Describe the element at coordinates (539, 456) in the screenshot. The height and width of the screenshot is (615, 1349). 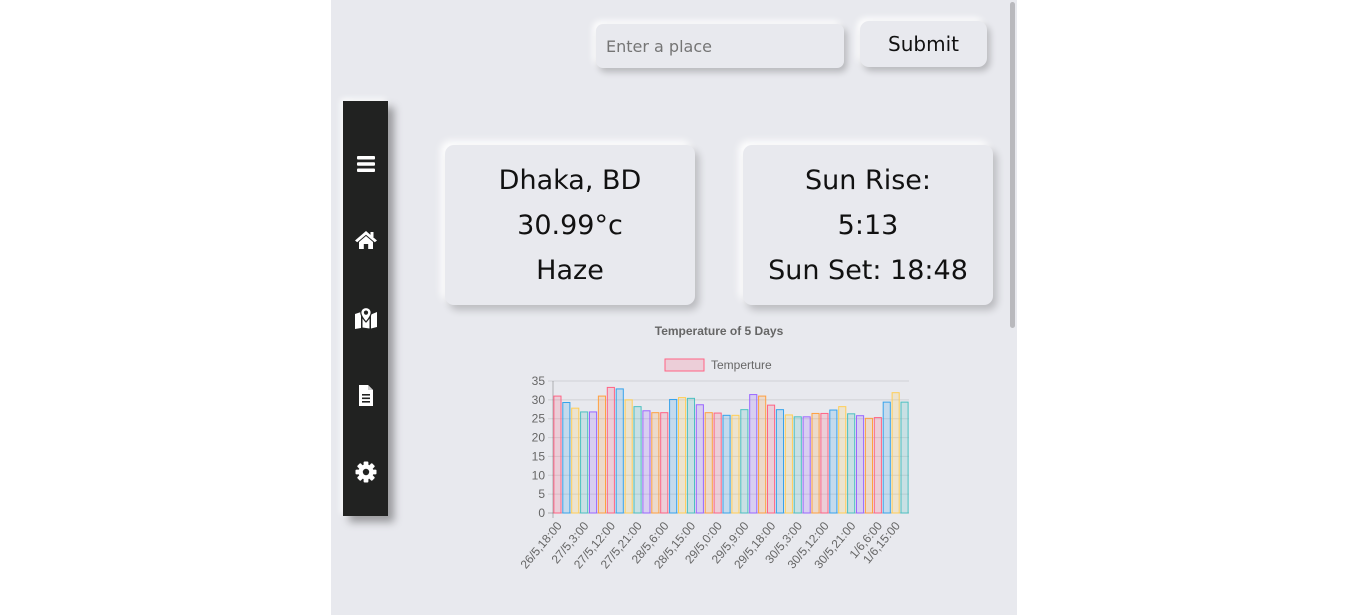
I see `y-tick-label: 15` at that location.